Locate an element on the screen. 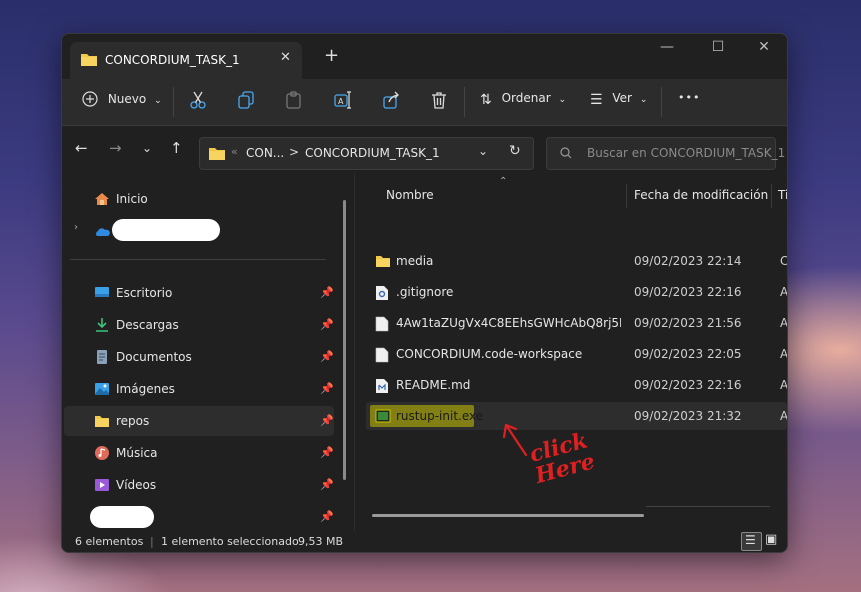  sidebar-item-videos: Vídeos 📌 is located at coordinates (199, 485).